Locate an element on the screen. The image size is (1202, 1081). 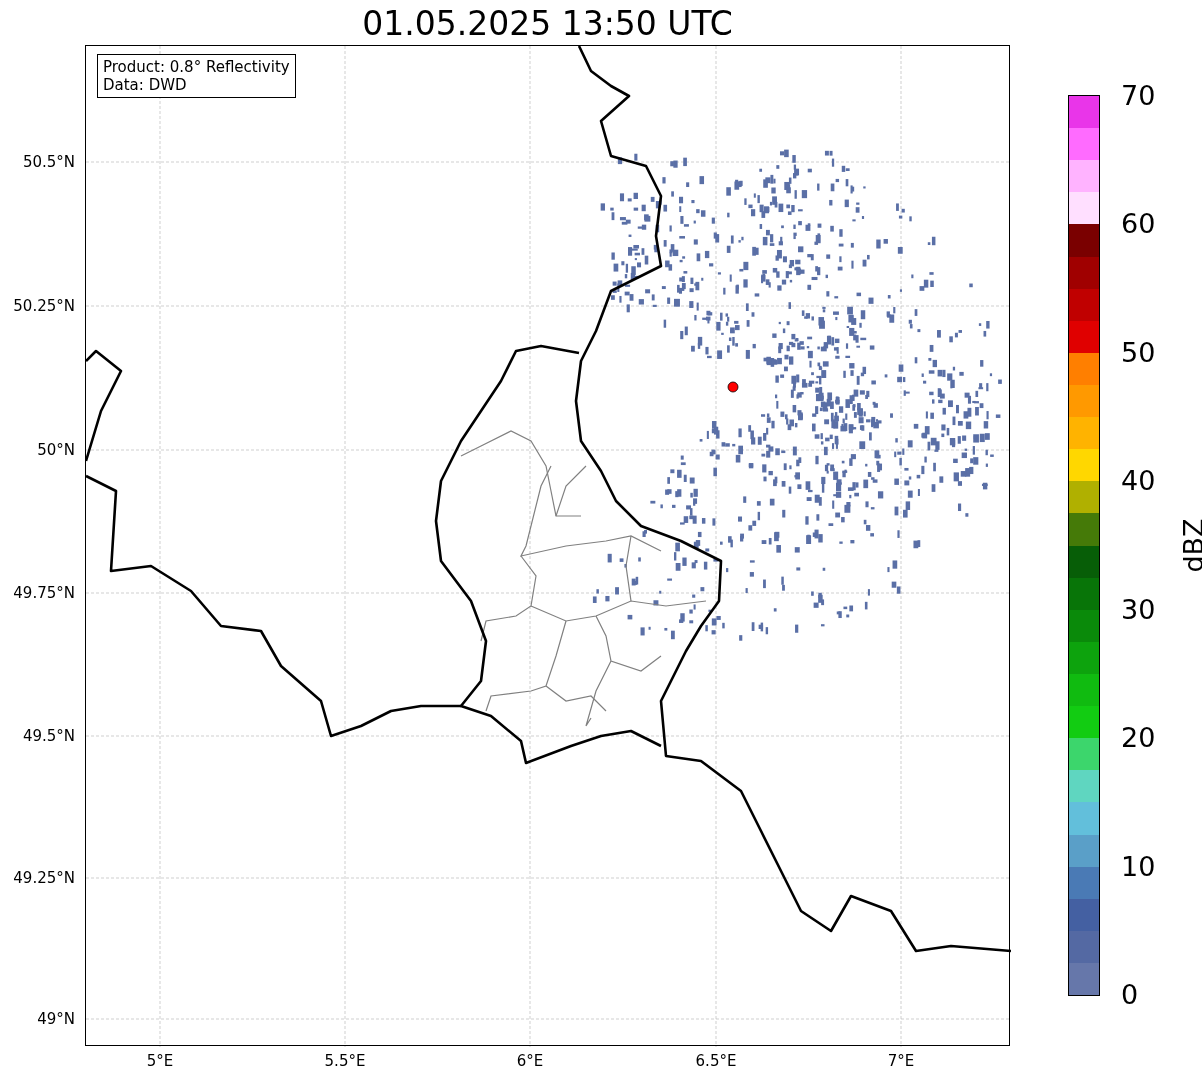
latitude-label: 49°N is located at coordinates (56, 1019).